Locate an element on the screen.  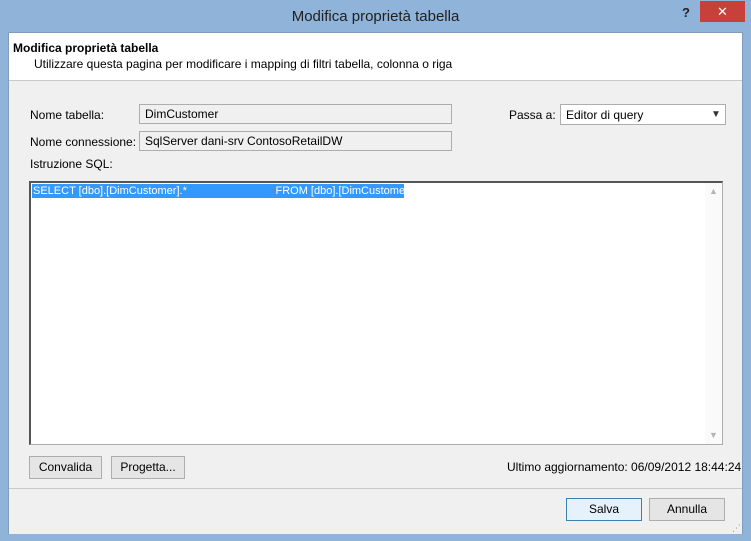
close-button: ✕ is located at coordinates (722, 11).